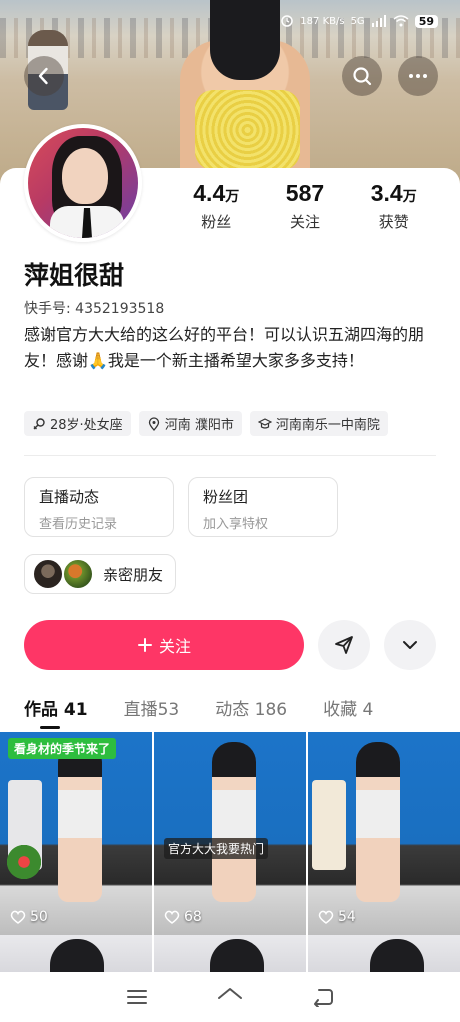  I want to click on tag-location-text: 河南 濮阳市, so click(199, 425).